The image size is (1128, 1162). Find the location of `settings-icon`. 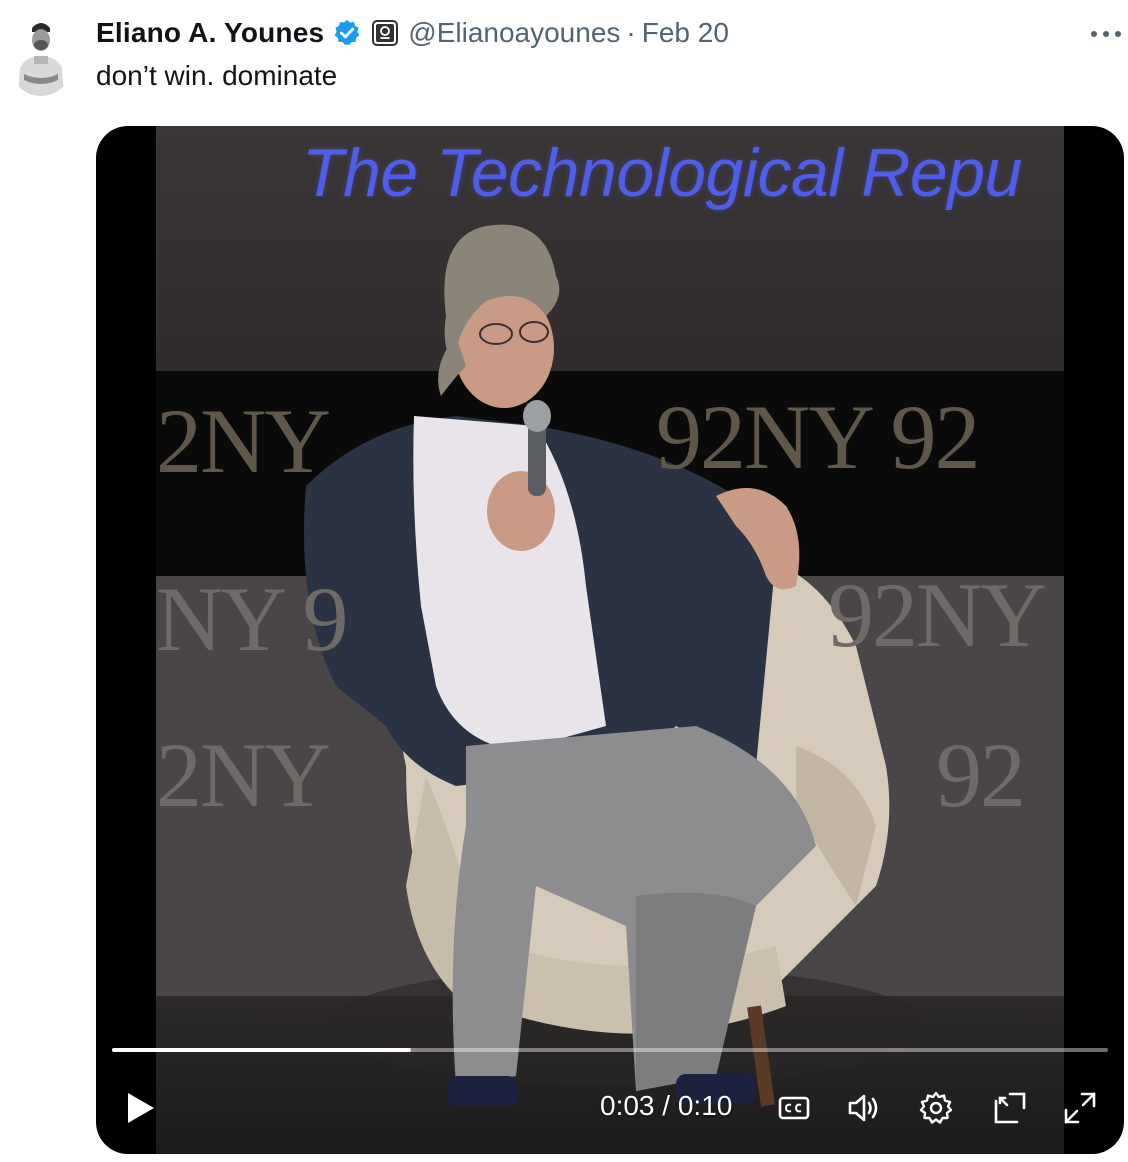

settings-icon is located at coordinates (936, 1107).